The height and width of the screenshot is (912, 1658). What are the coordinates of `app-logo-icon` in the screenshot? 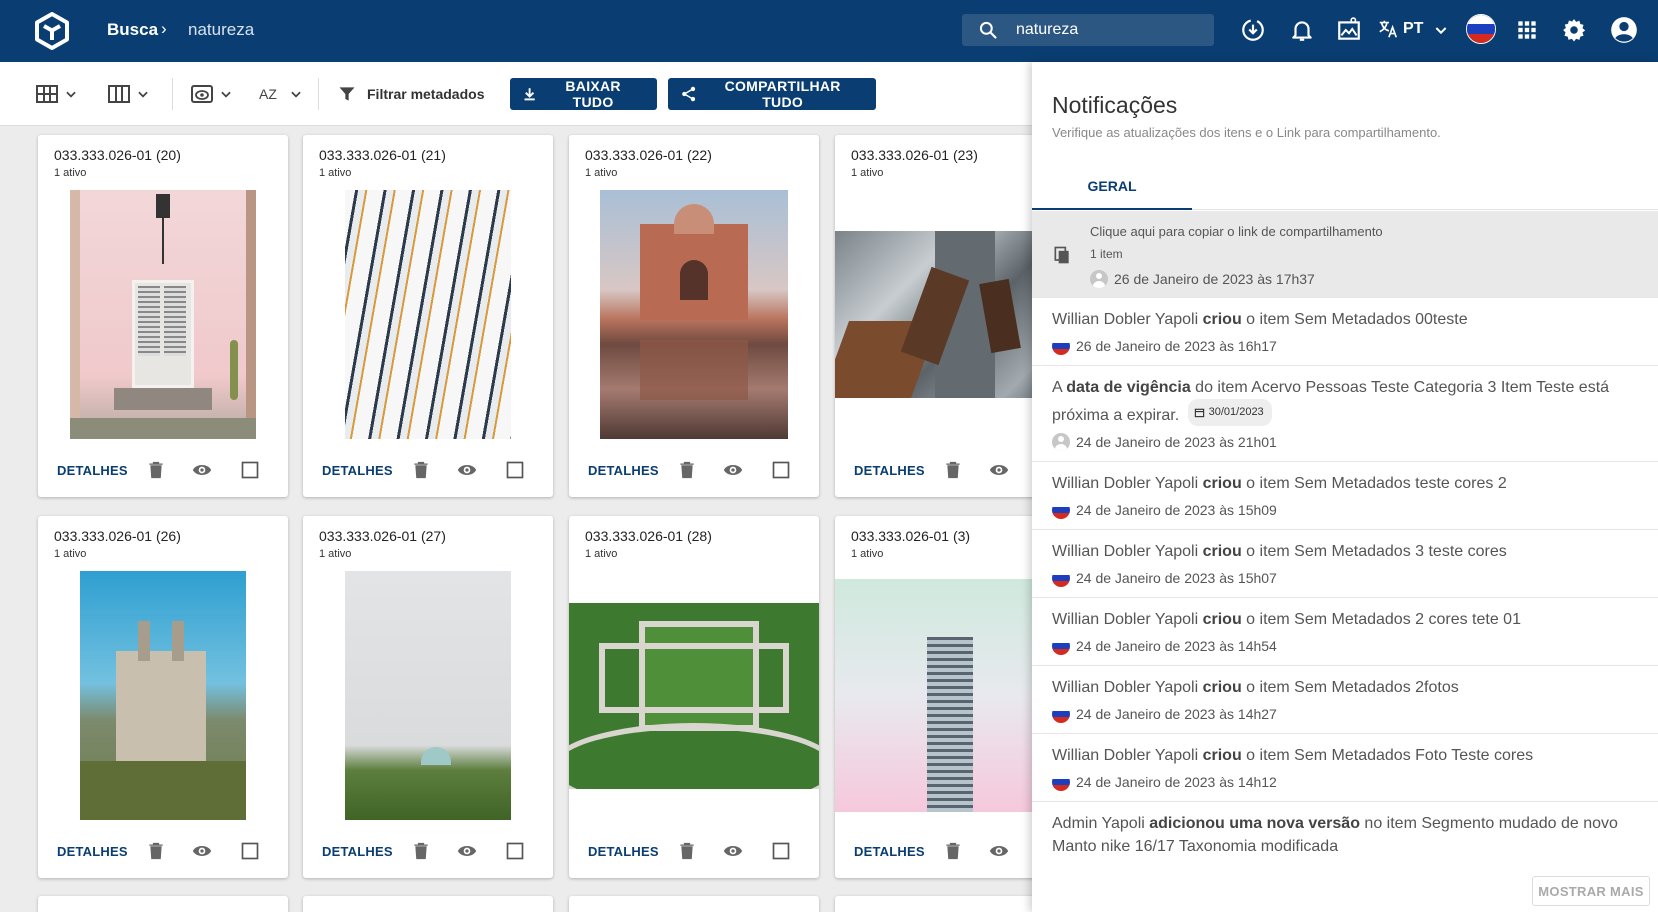 It's located at (52, 31).